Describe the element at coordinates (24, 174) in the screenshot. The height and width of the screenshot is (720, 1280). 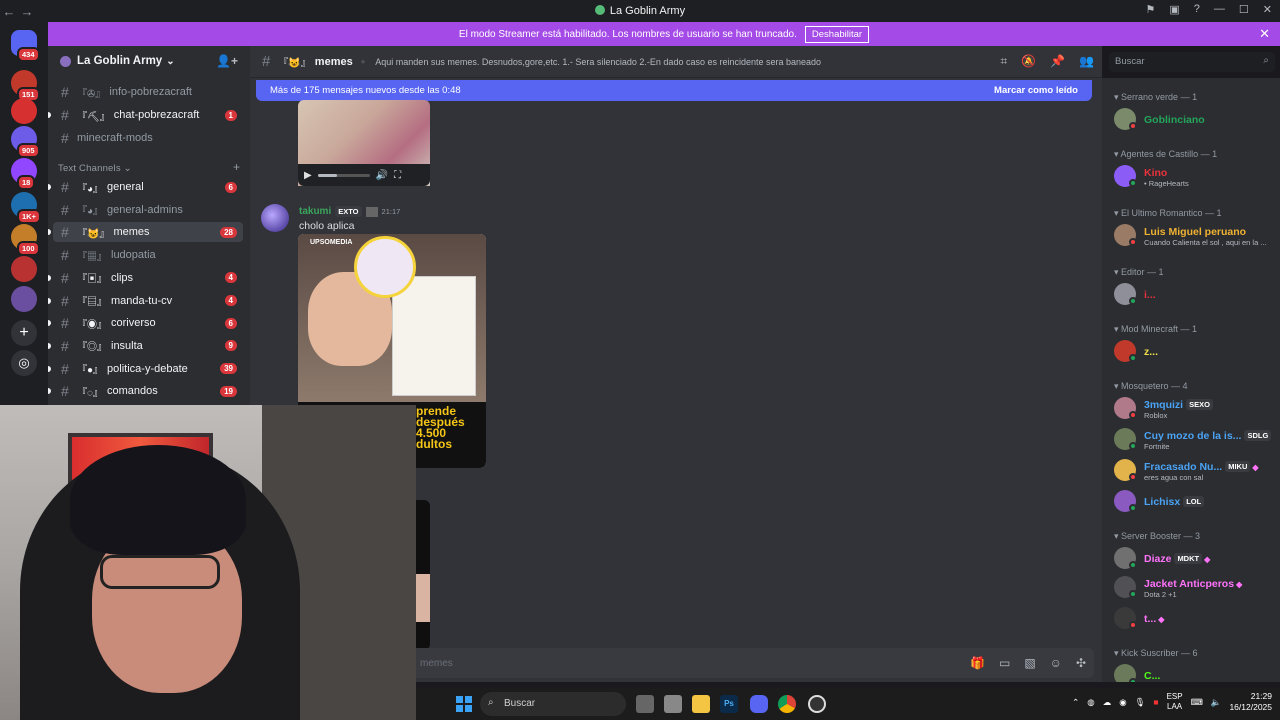
I see `server-icon: 18` at that location.